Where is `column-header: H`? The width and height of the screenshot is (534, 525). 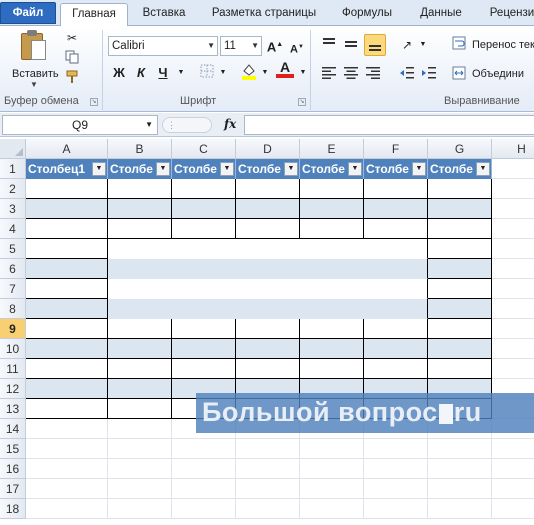 column-header: H is located at coordinates (513, 149).